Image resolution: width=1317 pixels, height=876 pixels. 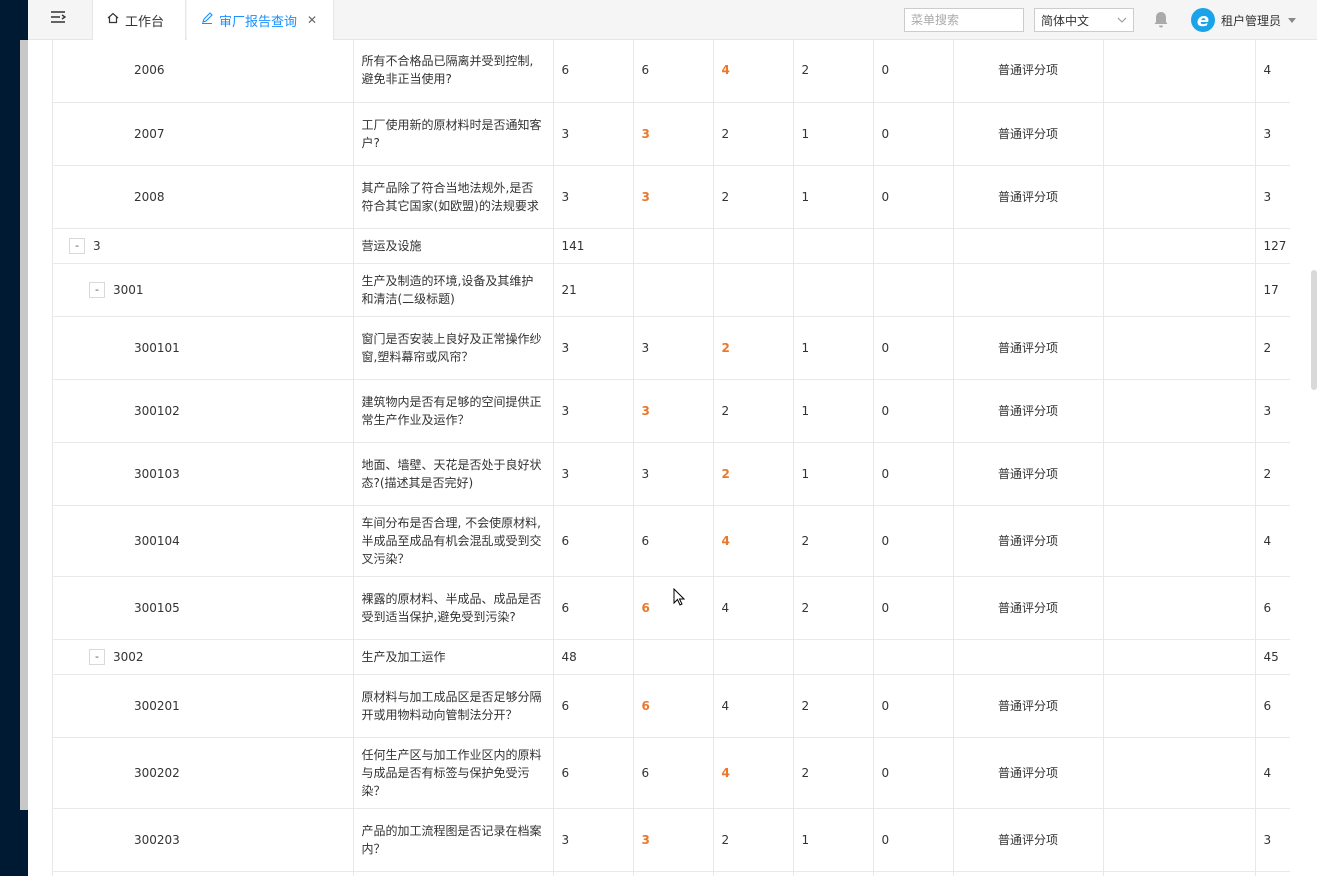 What do you see at coordinates (157, 347) in the screenshot?
I see `code-label: 300101` at bounding box center [157, 347].